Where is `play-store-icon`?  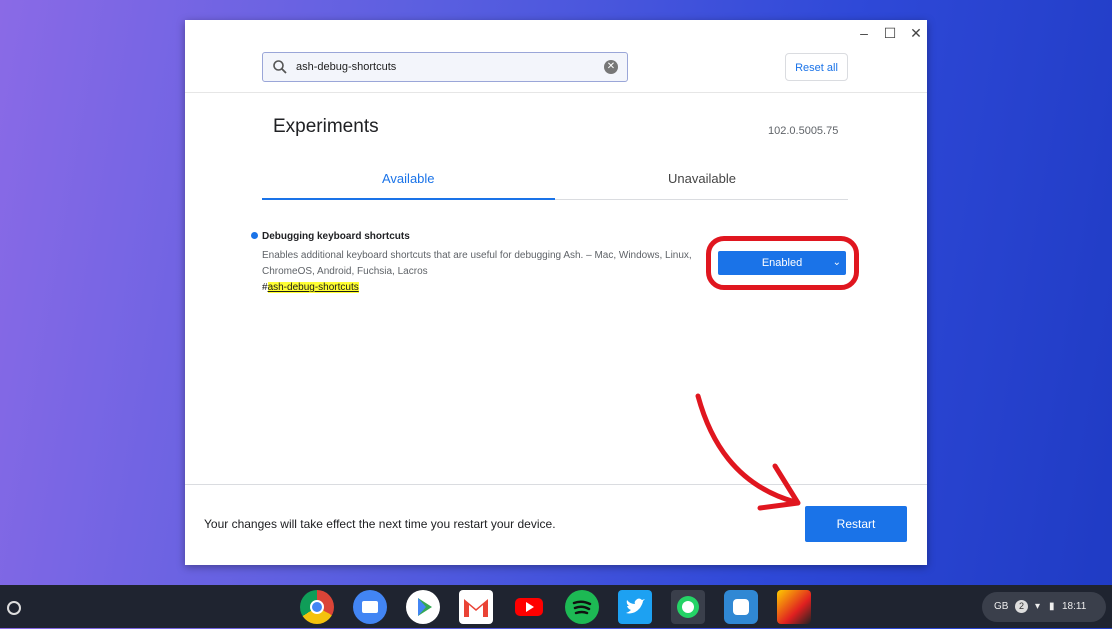
play-store-icon is located at coordinates (423, 607).